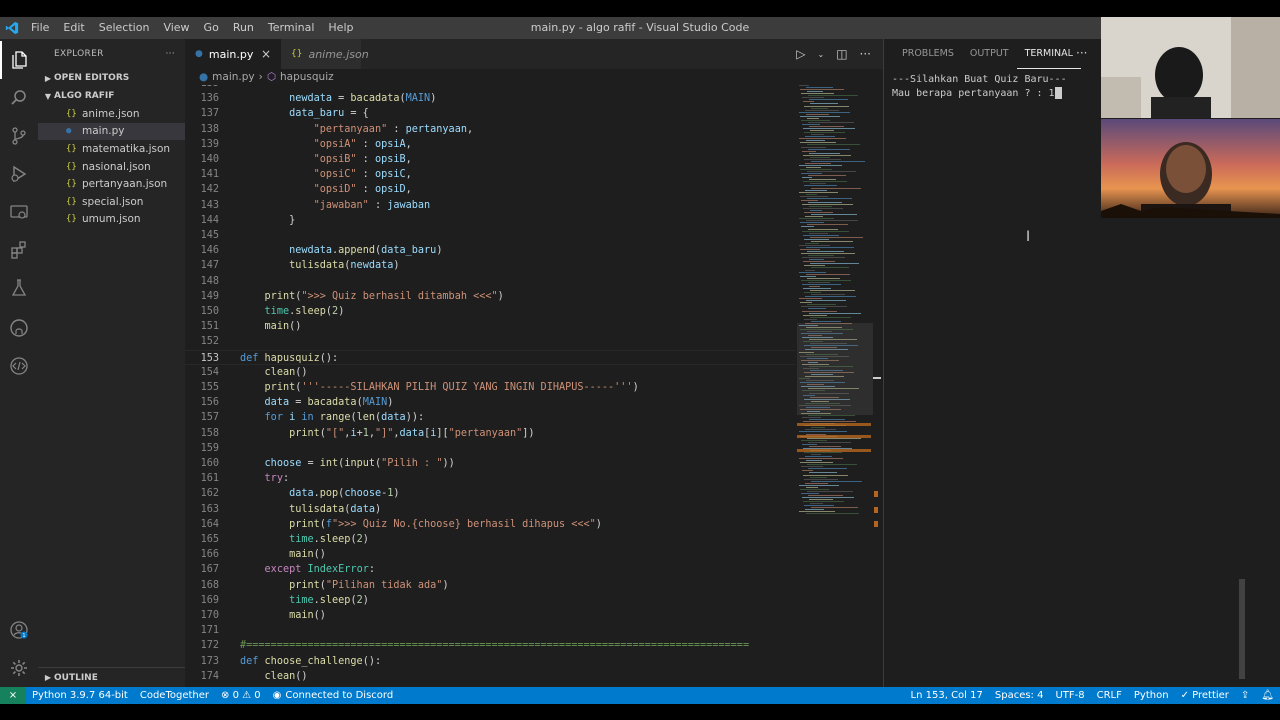 Image resolution: width=1280 pixels, height=720 pixels. I want to click on prettier-status: ✓ Prettier, so click(1205, 695).